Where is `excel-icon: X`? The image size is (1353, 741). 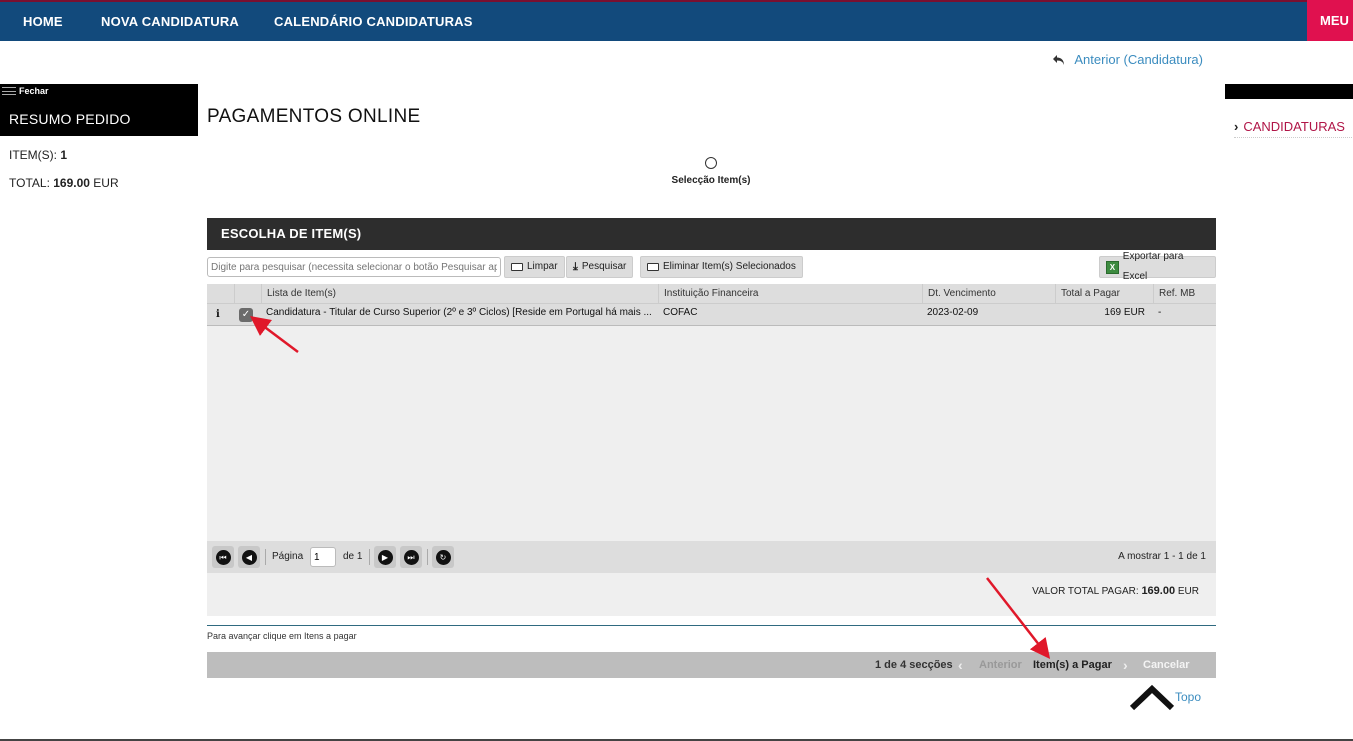 excel-icon: X is located at coordinates (1112, 267).